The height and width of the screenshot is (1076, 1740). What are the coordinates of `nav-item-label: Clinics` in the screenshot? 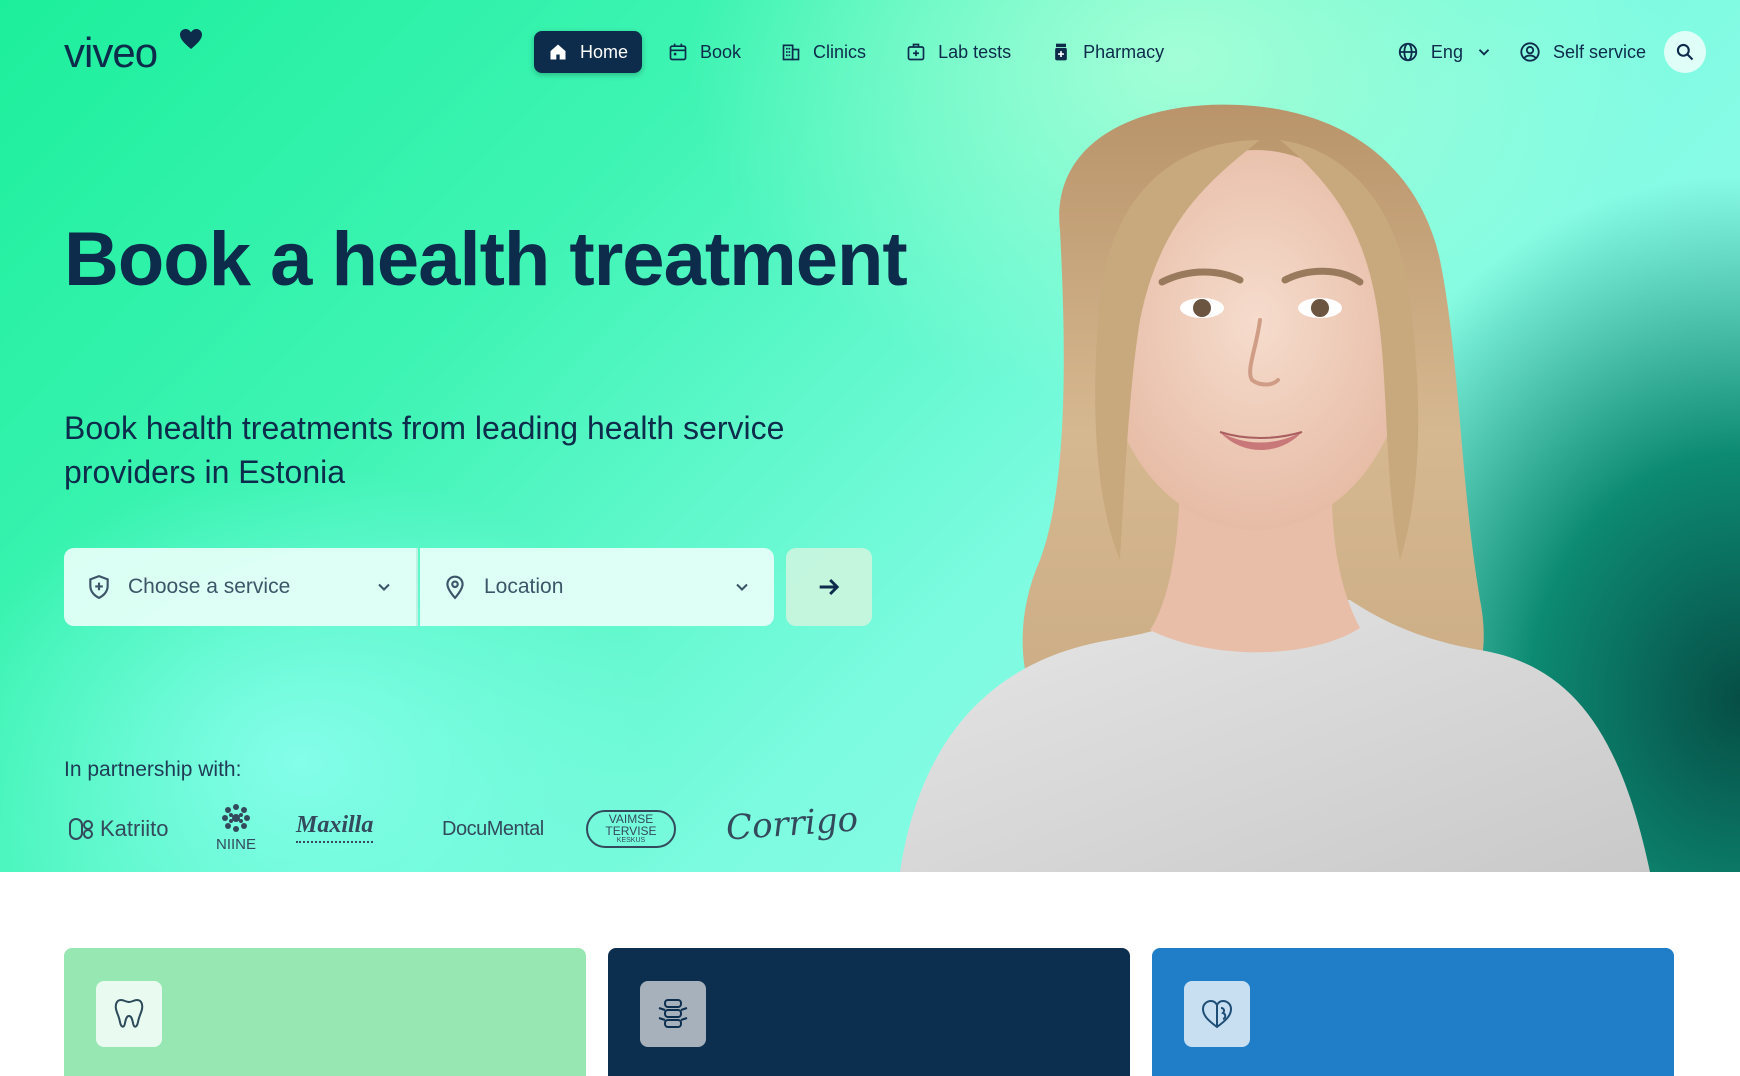 It's located at (840, 51).